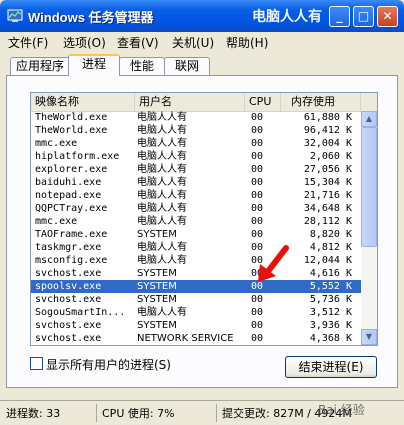  What do you see at coordinates (196, 208) in the screenshot?
I see `table-row: QQPCTray.exe 电脑人人有 00 34,648 K` at bounding box center [196, 208].